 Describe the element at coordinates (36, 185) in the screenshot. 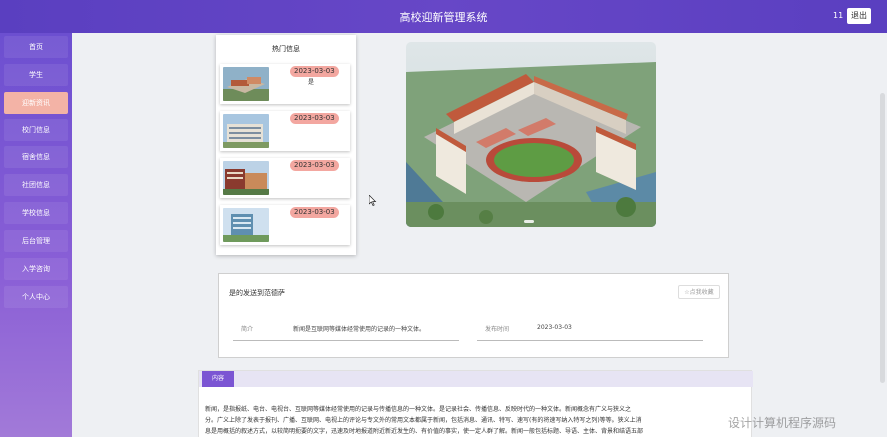

I see `sidebar-item-club-info: 社团信息` at that location.